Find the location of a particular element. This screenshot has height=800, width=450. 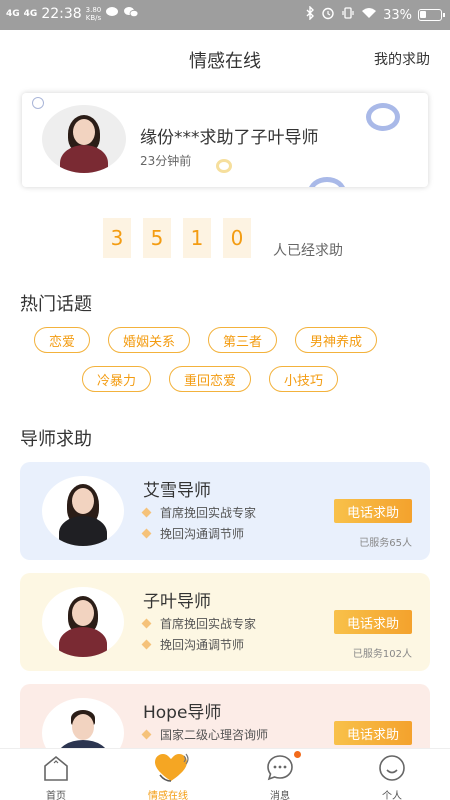

mentors-title: 导师求助 is located at coordinates (56, 439).